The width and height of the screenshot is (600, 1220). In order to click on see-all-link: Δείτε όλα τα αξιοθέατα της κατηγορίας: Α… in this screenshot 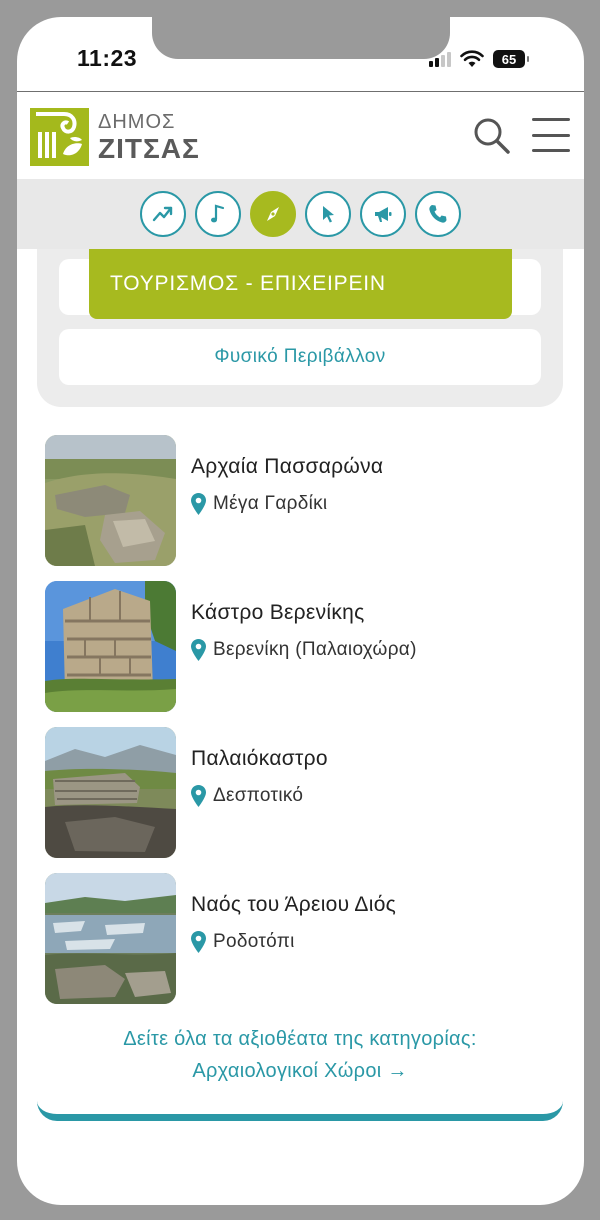, I will do `click(300, 1055)`.